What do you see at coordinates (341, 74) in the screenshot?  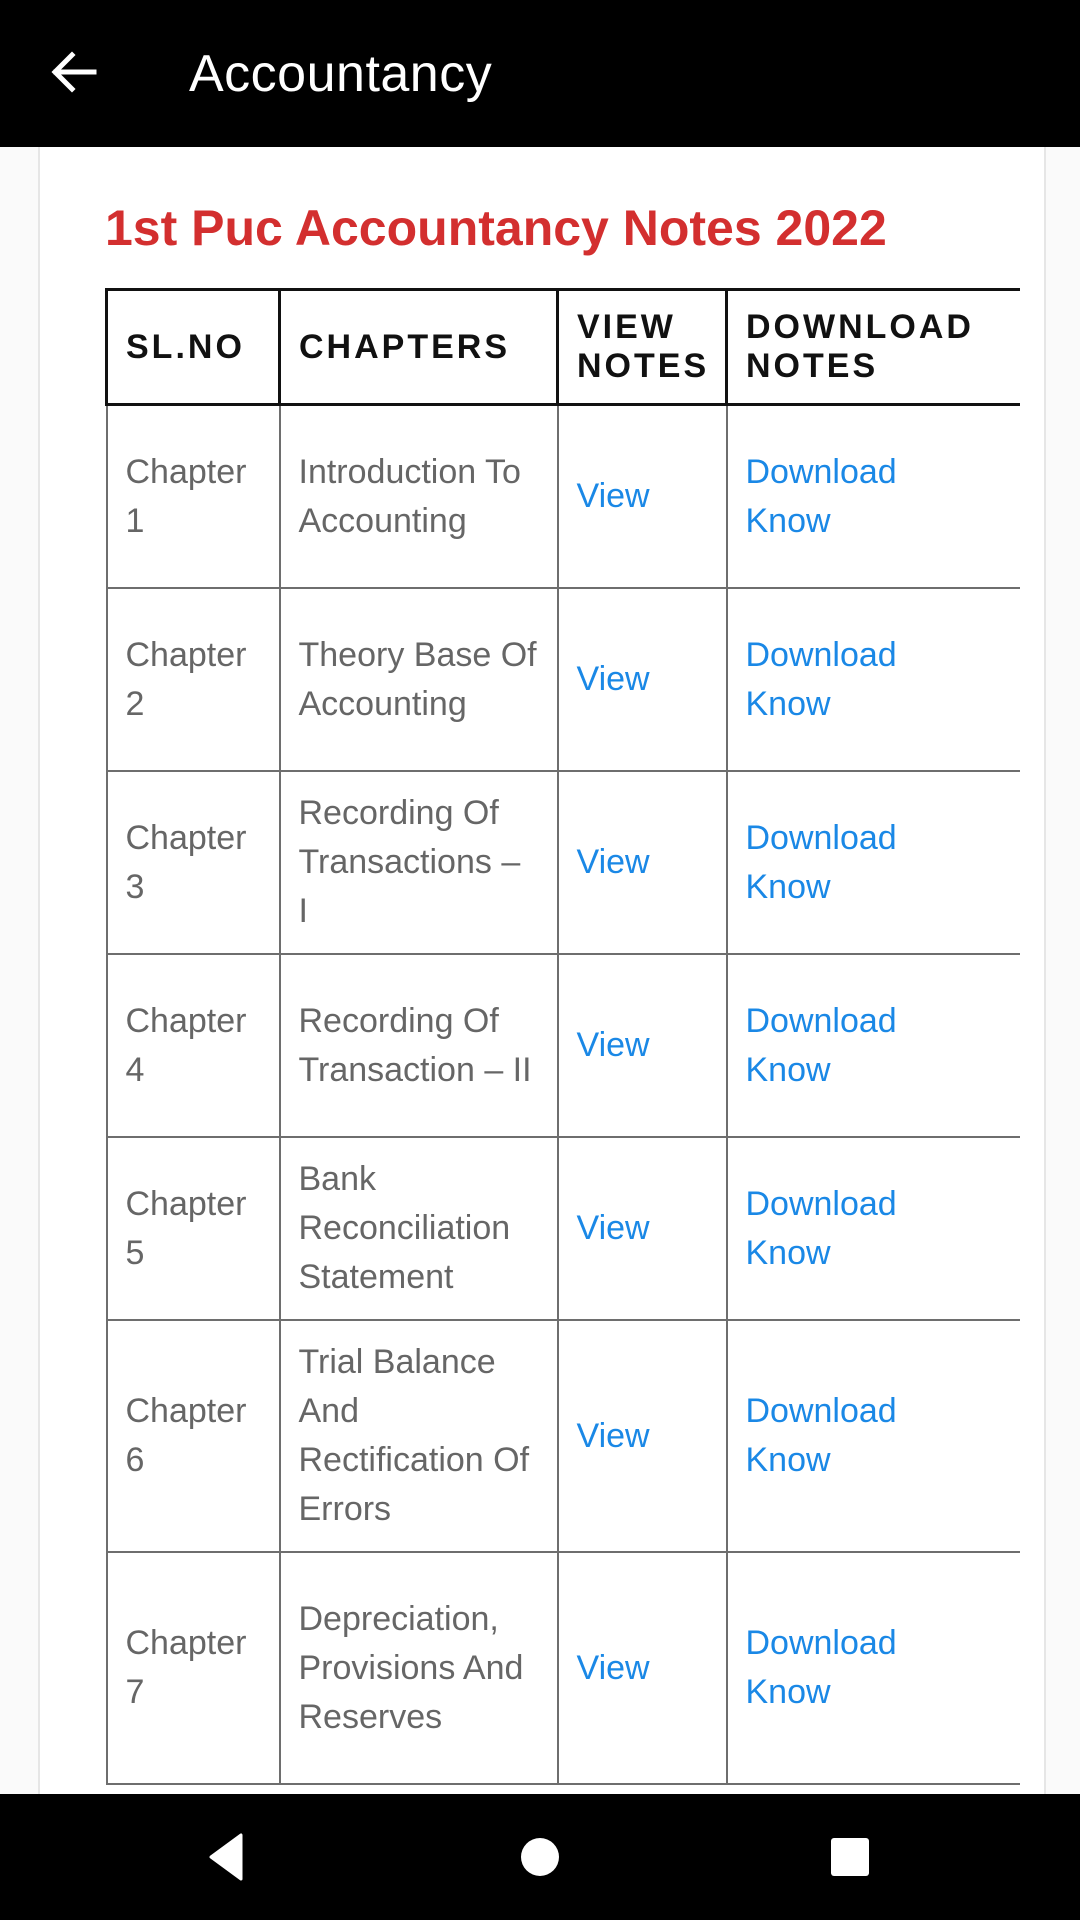 I see `app-bar-title: Accountancy` at bounding box center [341, 74].